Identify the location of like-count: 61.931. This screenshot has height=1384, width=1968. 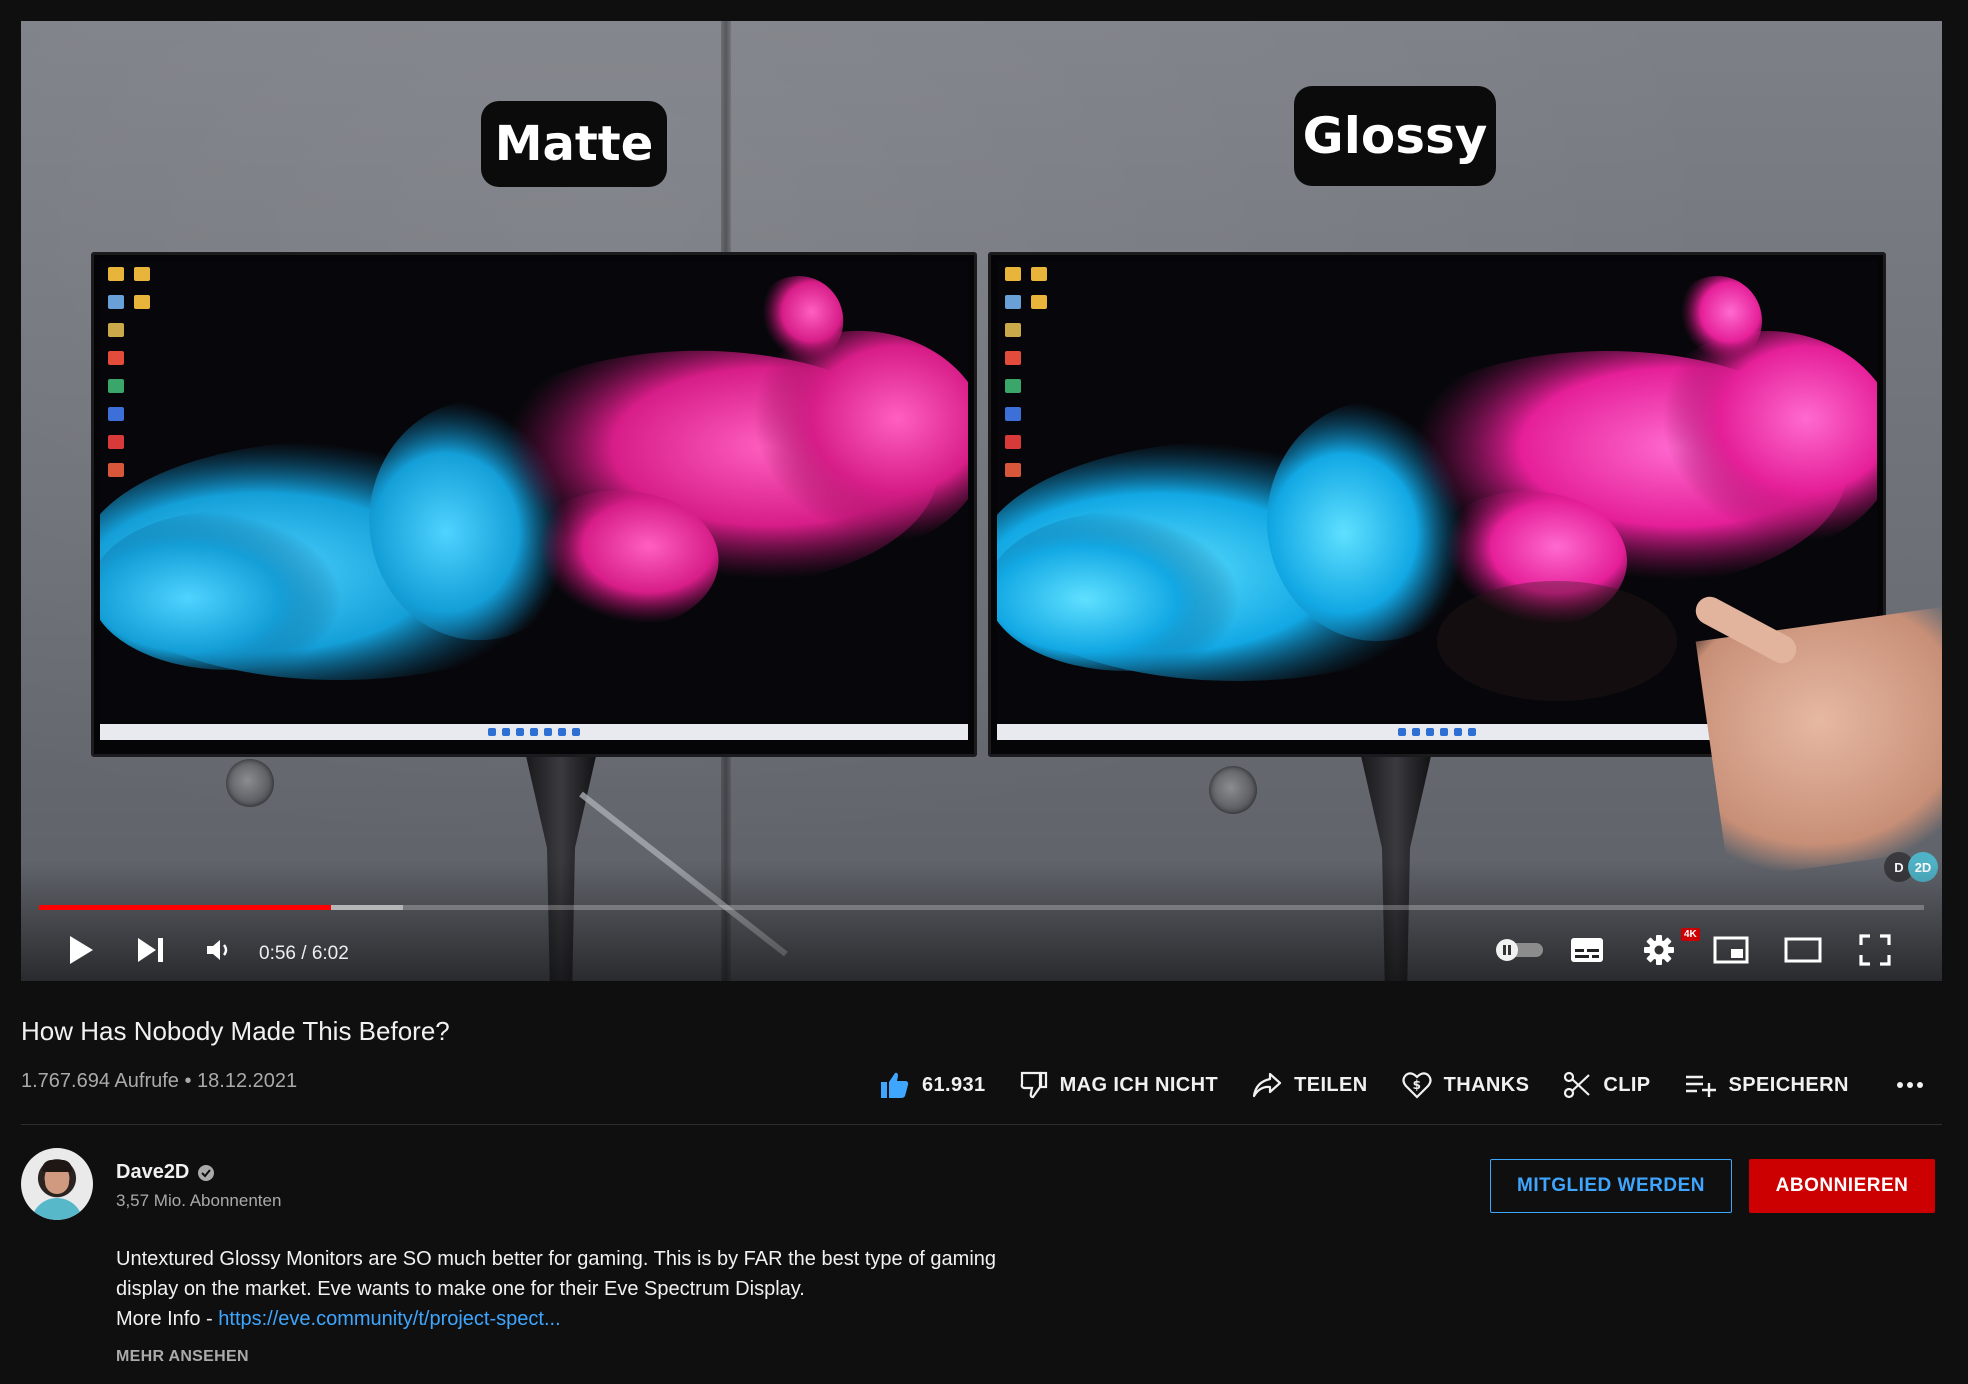
(954, 1084).